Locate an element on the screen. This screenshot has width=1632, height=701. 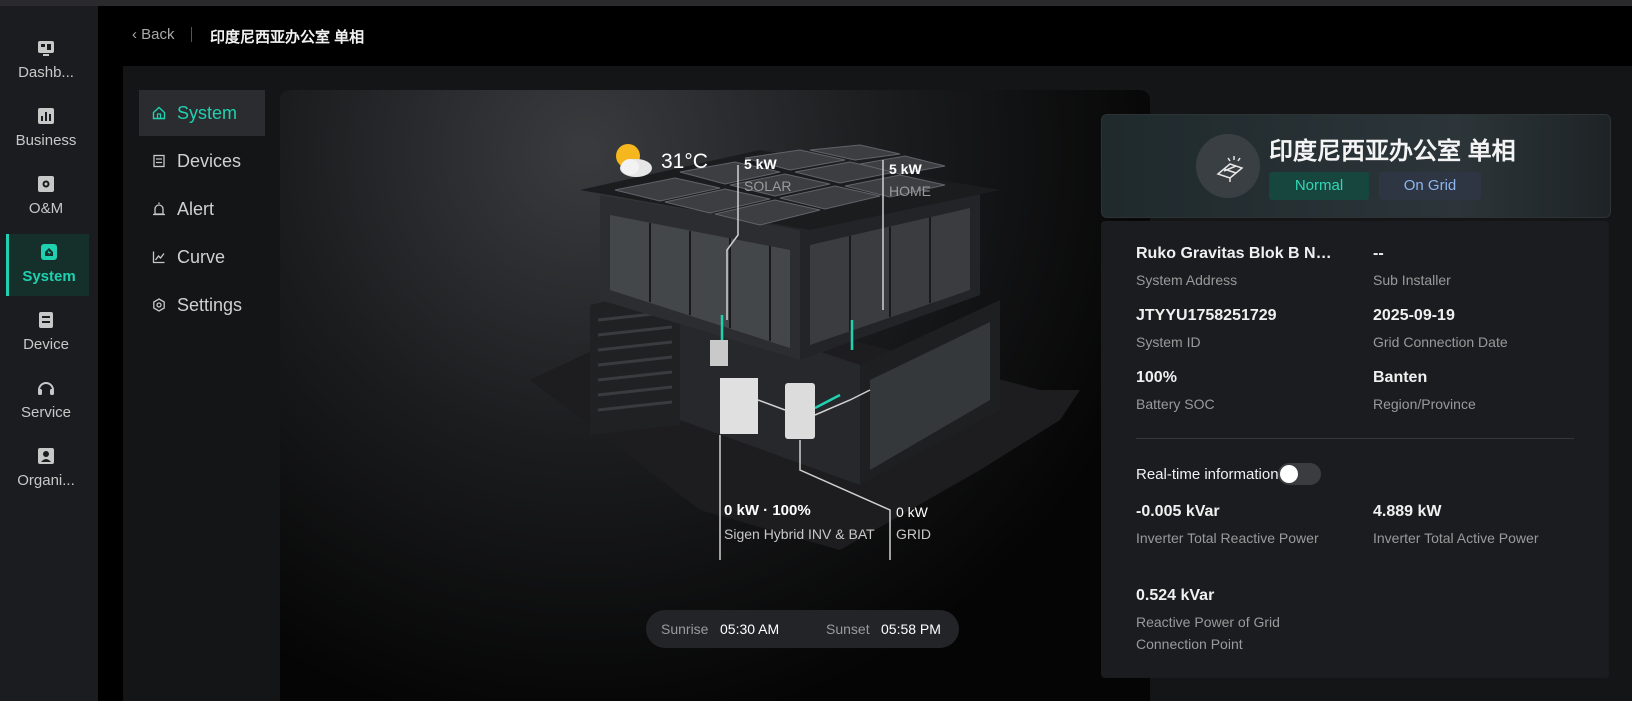
dashboard-icon is located at coordinates (46, 48).